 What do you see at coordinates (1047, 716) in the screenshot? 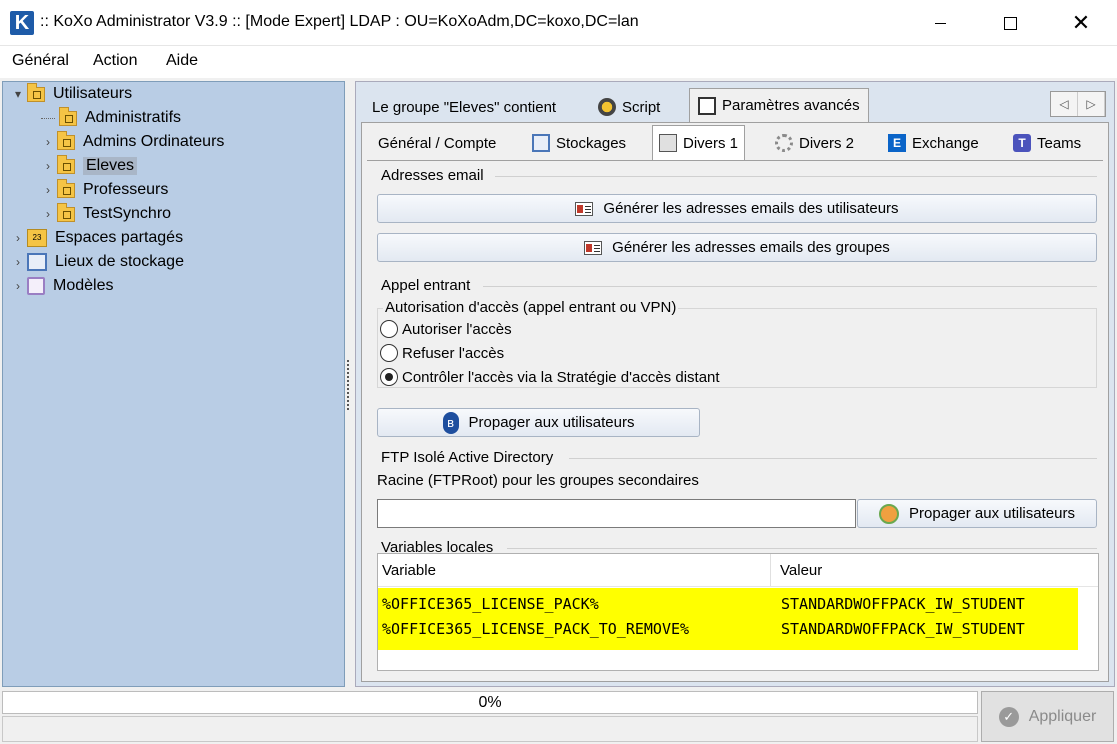
I see `apply-button: ✓ Appliquer` at bounding box center [1047, 716].